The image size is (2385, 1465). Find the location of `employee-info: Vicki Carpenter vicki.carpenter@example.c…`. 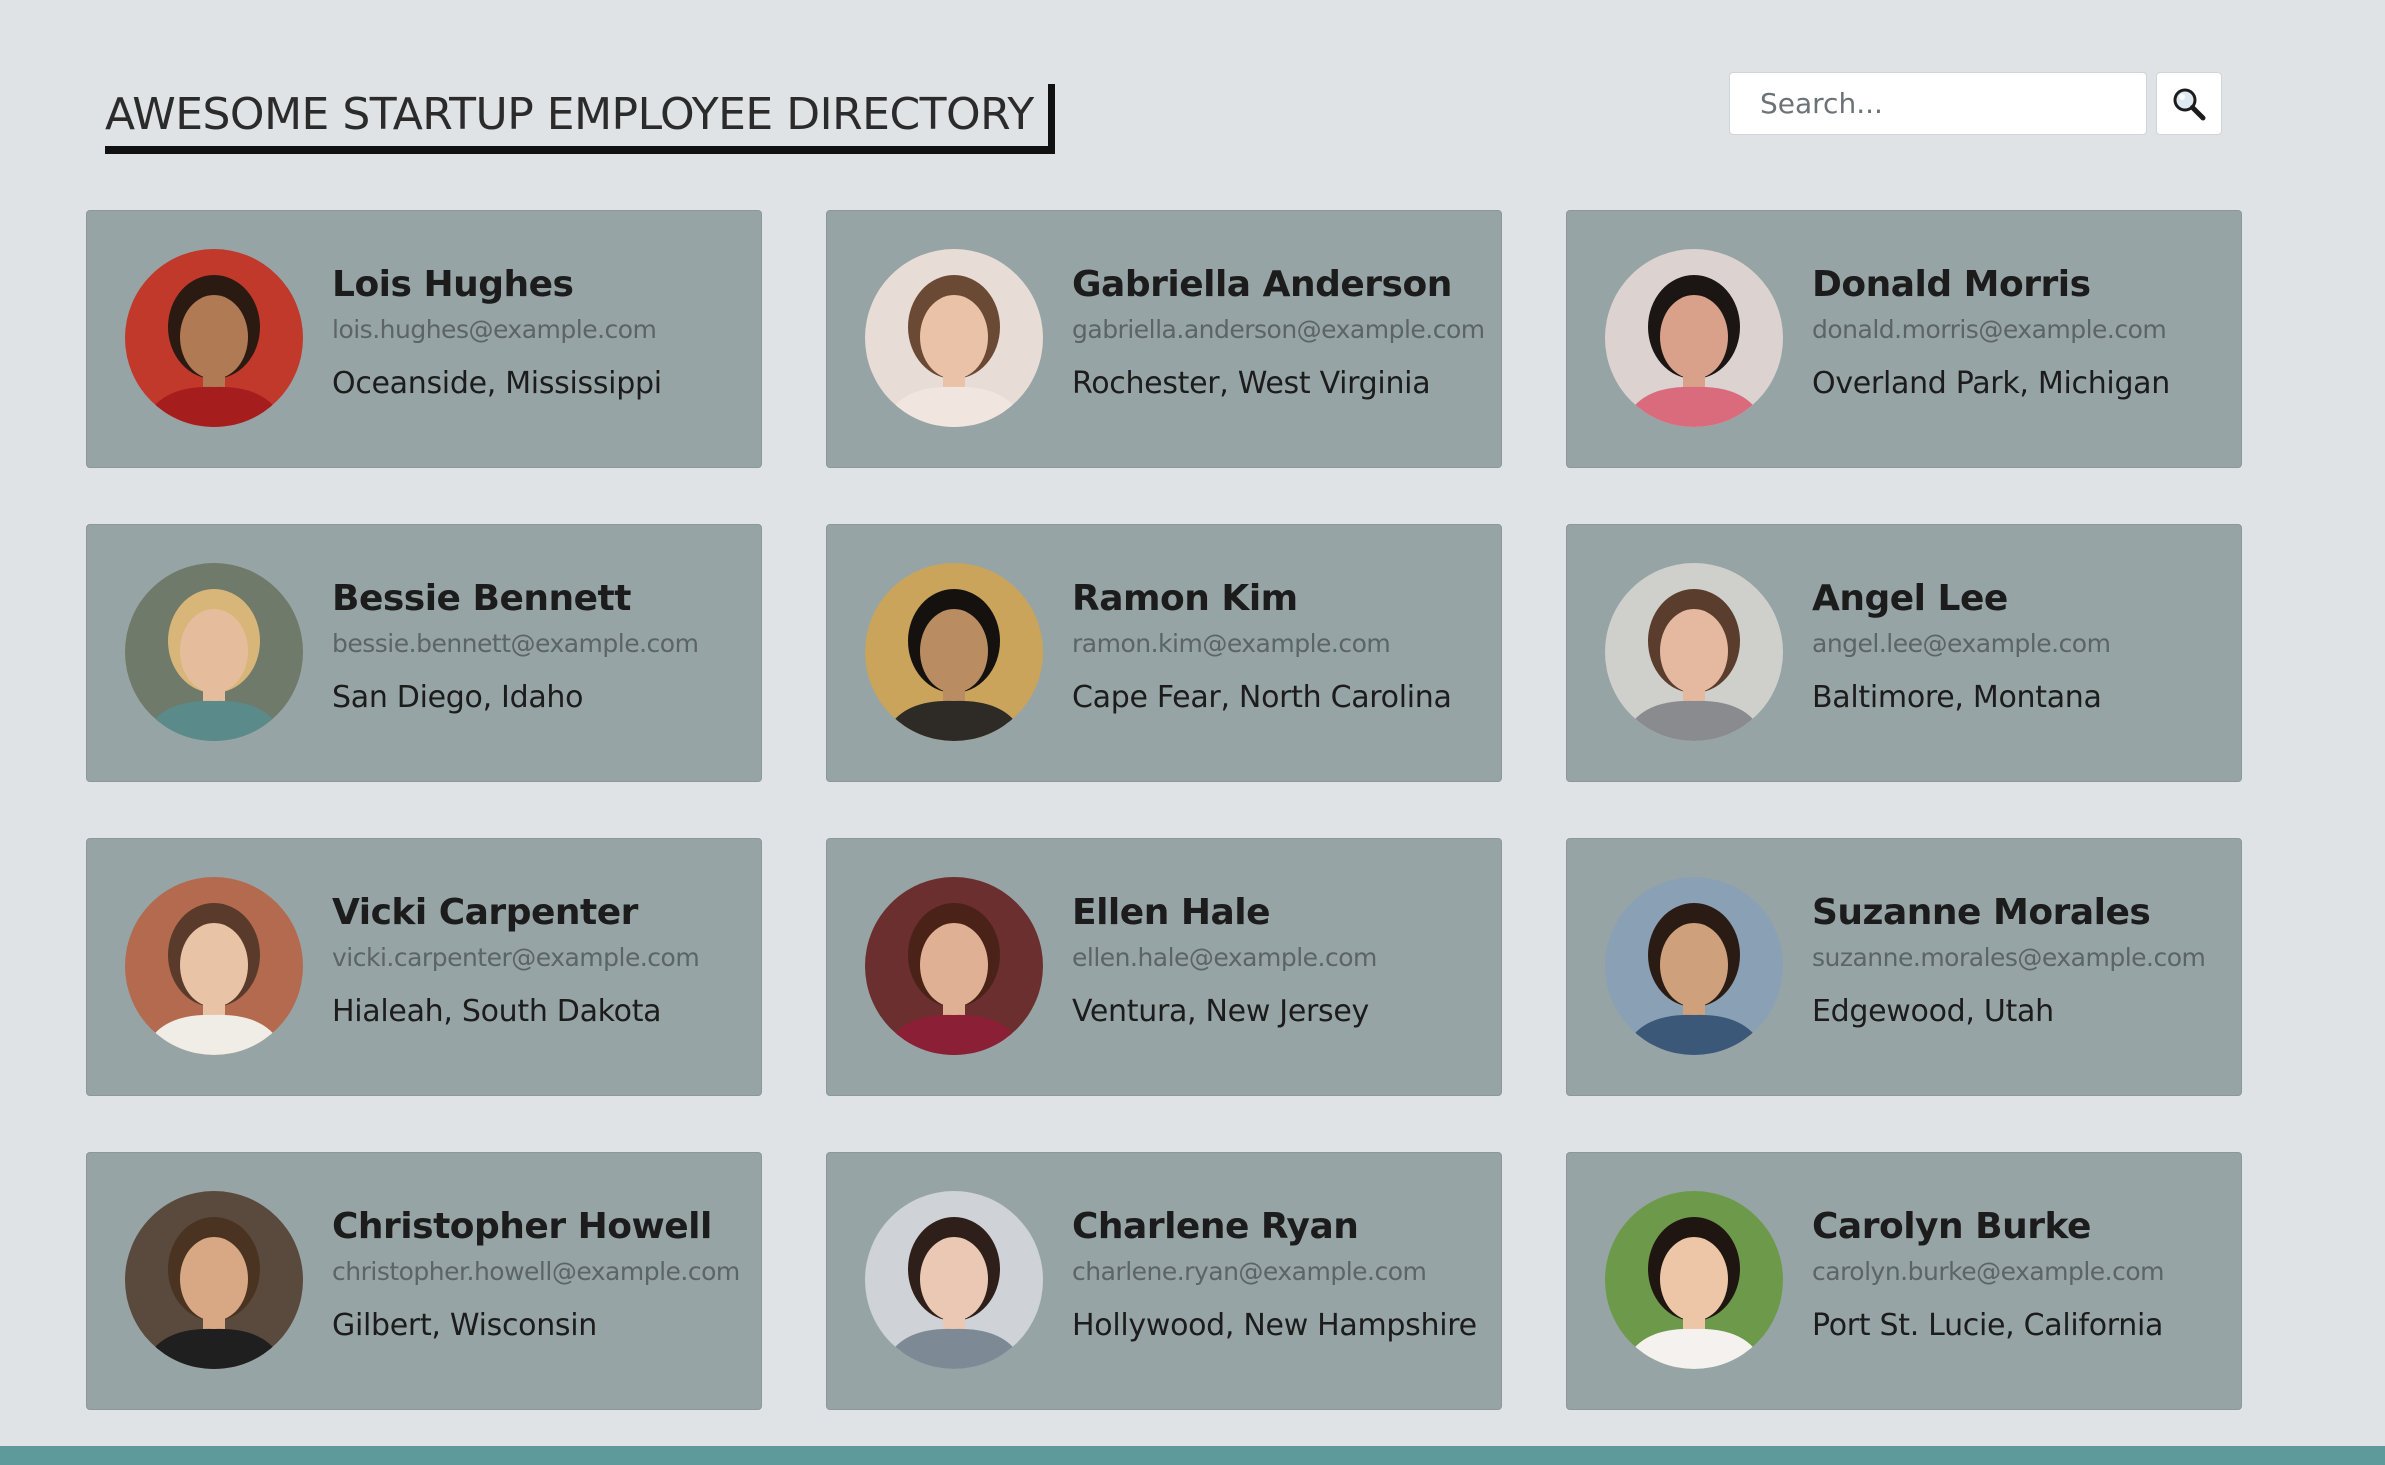

employee-info: Vicki Carpenter vicki.carpenter@example.c… is located at coordinates (542, 960).